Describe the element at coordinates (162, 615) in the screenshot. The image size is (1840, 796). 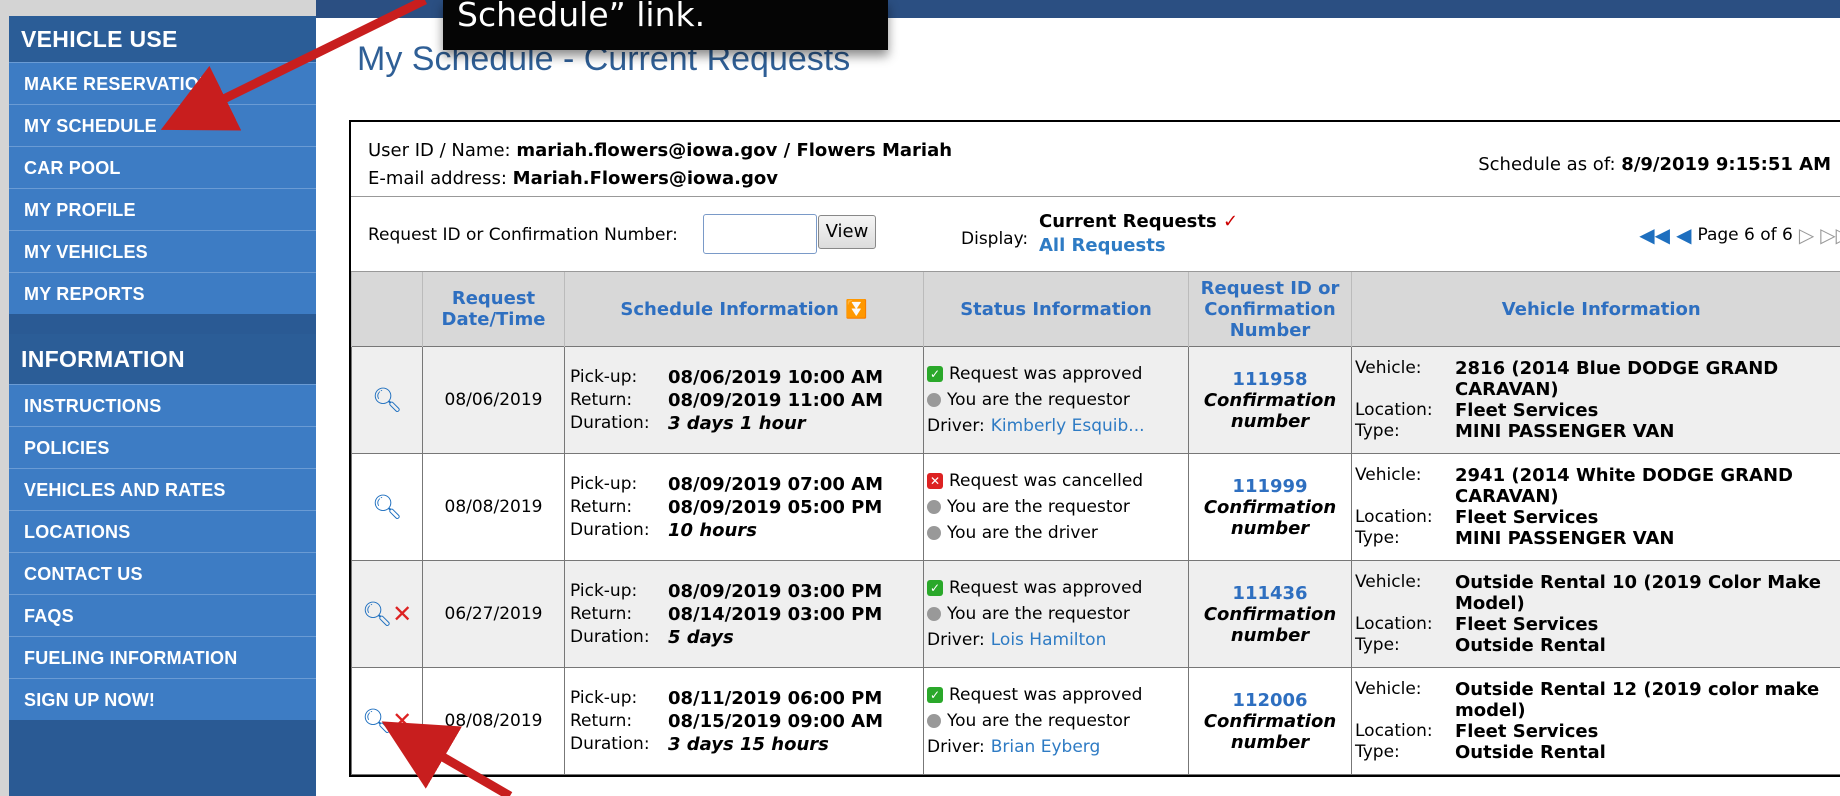
I see `sidebar-item-faqs: FAQS` at that location.